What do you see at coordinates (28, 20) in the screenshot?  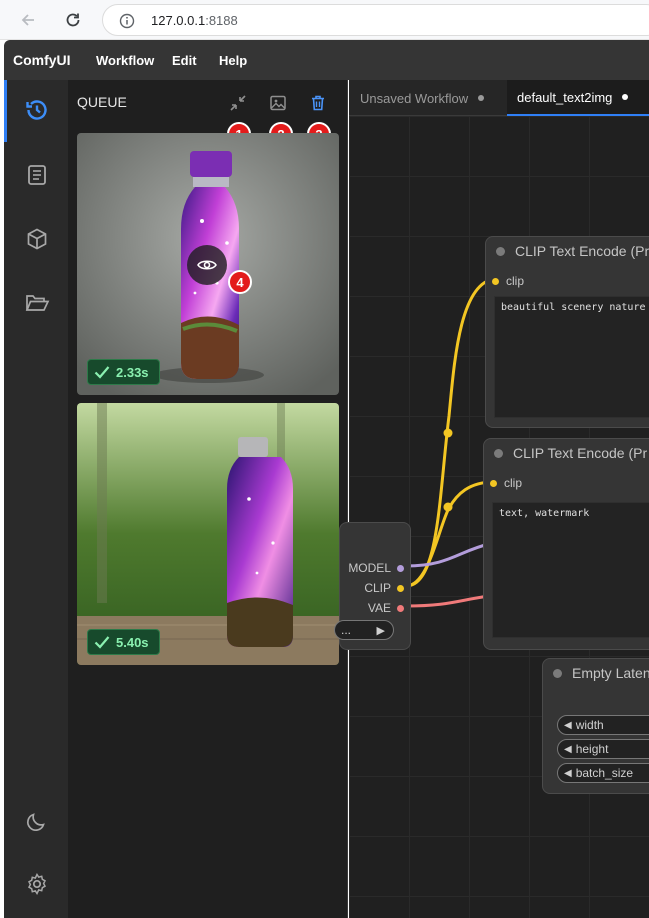 I see `back-arrow-icon` at bounding box center [28, 20].